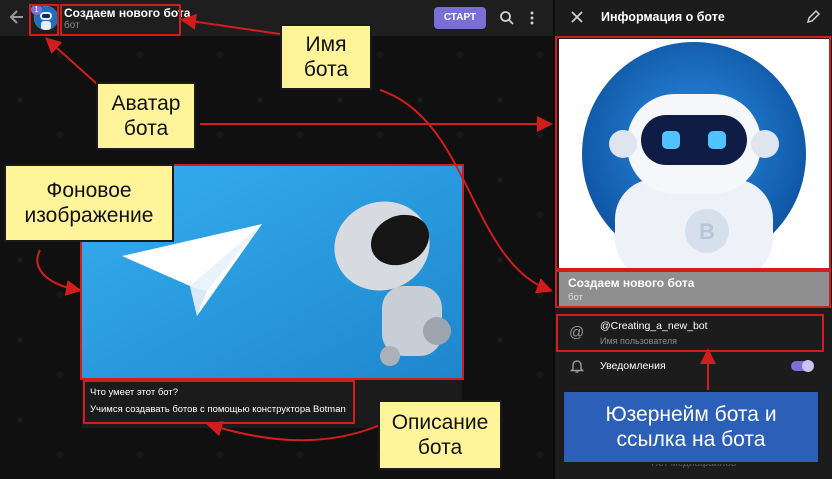 The width and height of the screenshot is (832, 479). Describe the element at coordinates (89, 203) in the screenshot. I see `callout-background-image: Фоновое изображение` at that location.